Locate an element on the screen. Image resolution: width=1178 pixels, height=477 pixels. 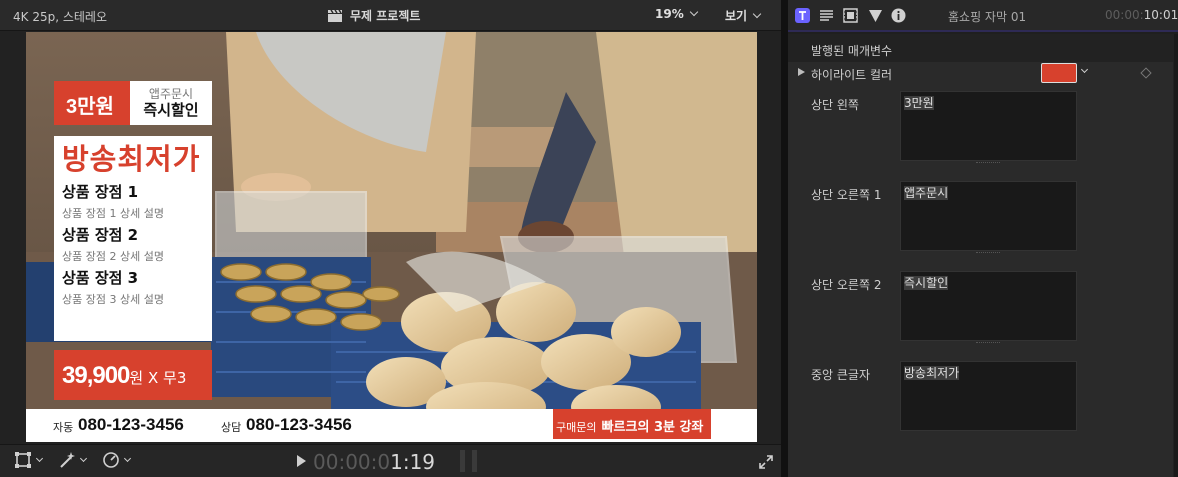
project-title: 무제 프로젝트 is located at coordinates (374, 15).